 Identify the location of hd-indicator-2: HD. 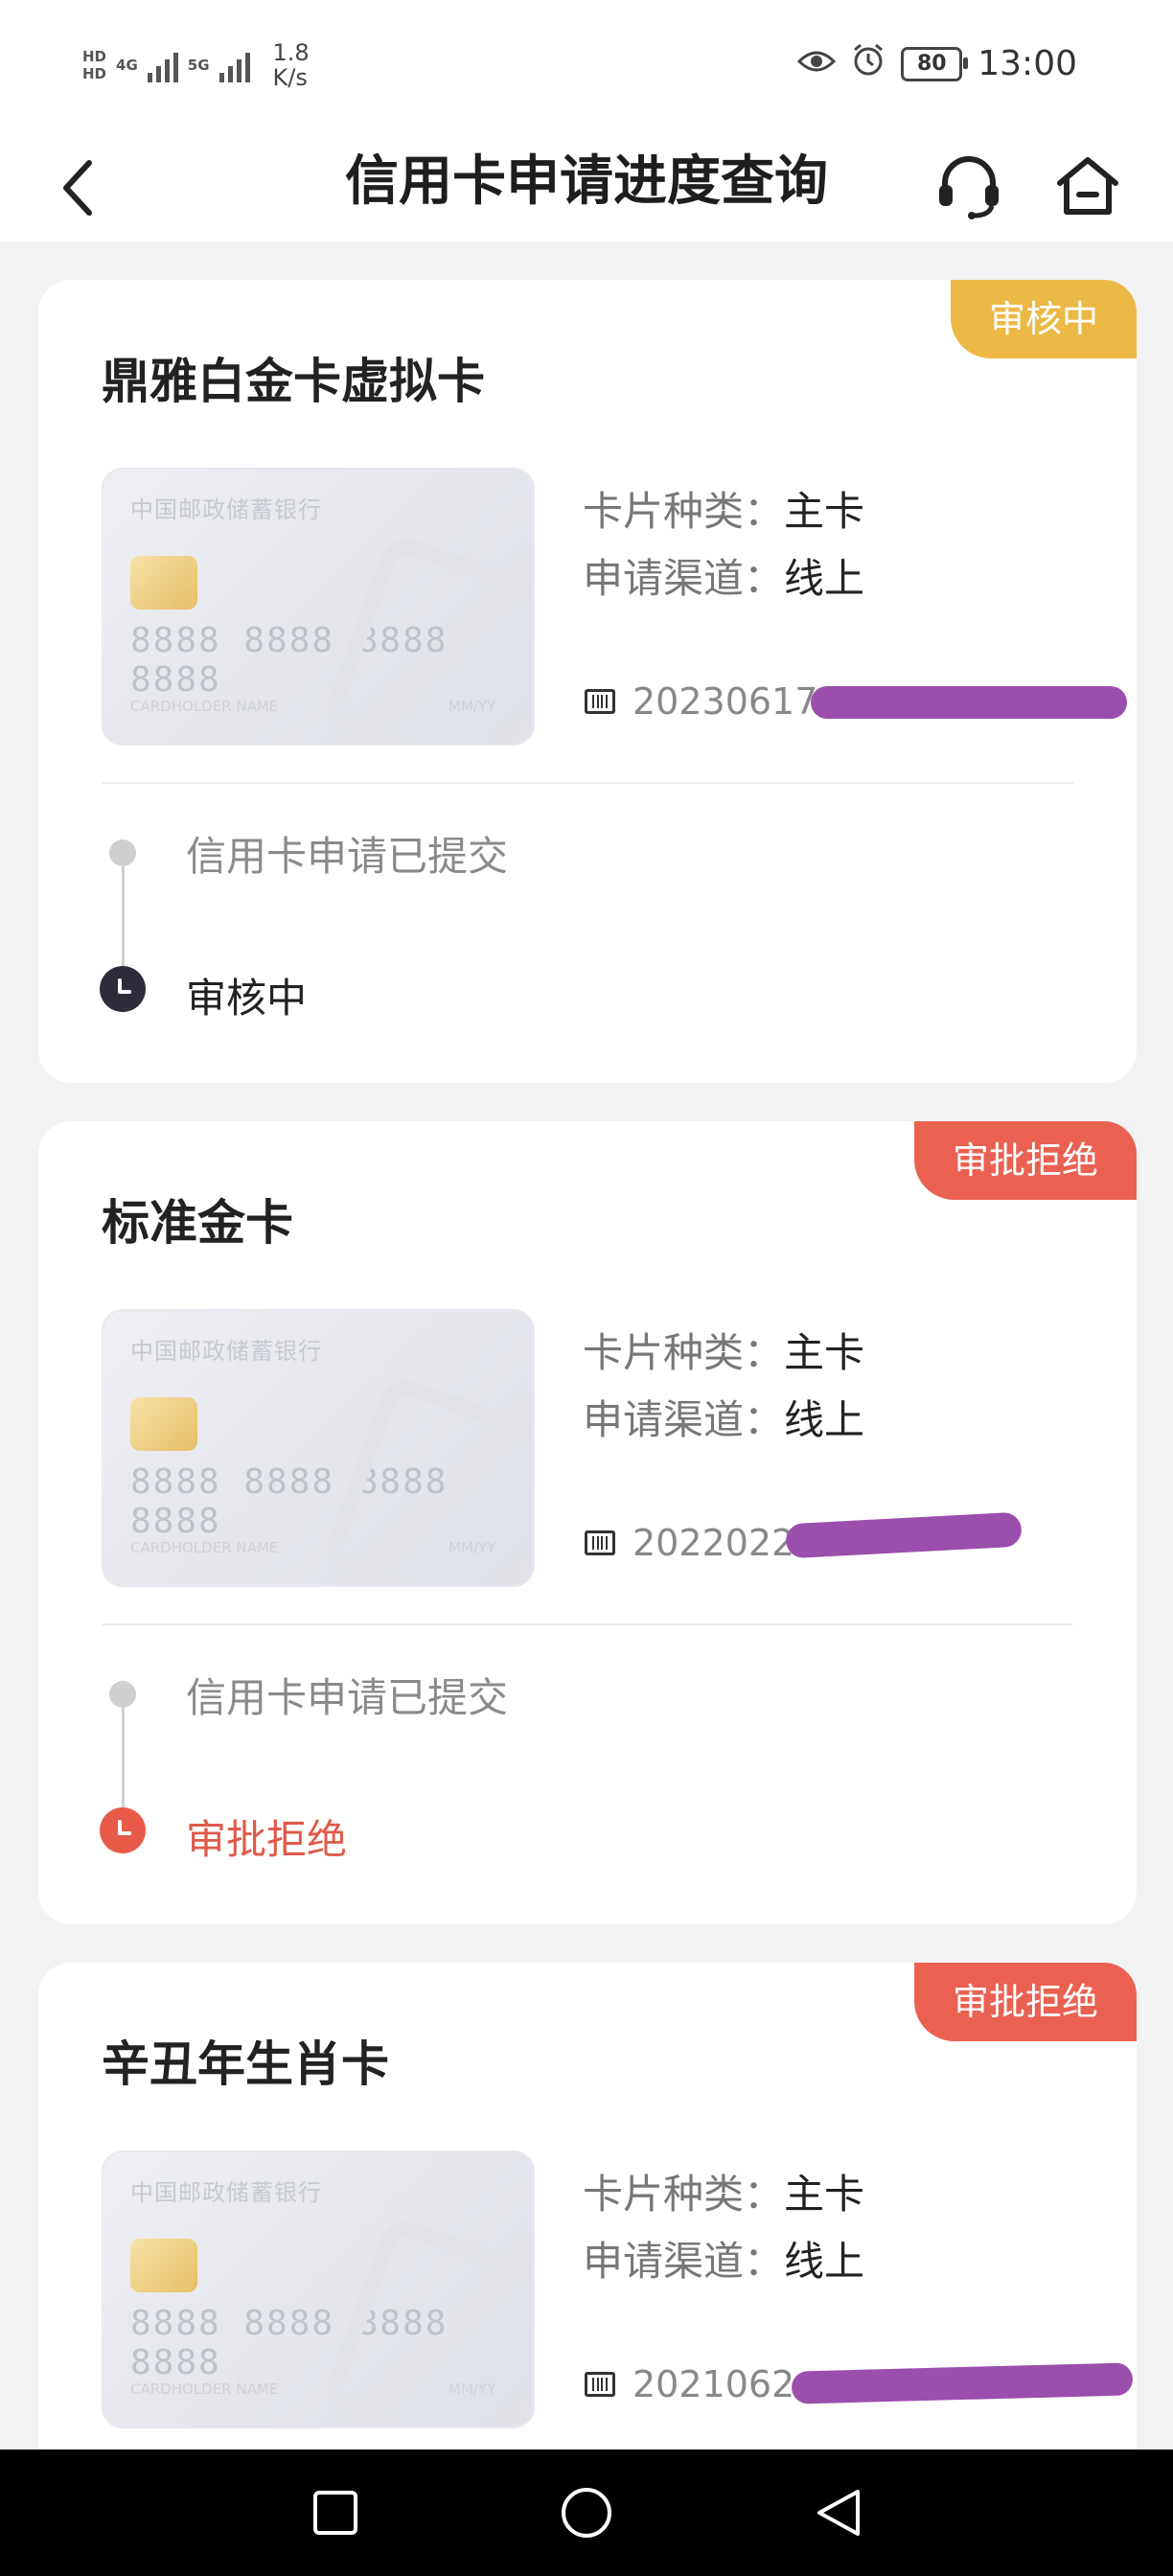
(94, 73).